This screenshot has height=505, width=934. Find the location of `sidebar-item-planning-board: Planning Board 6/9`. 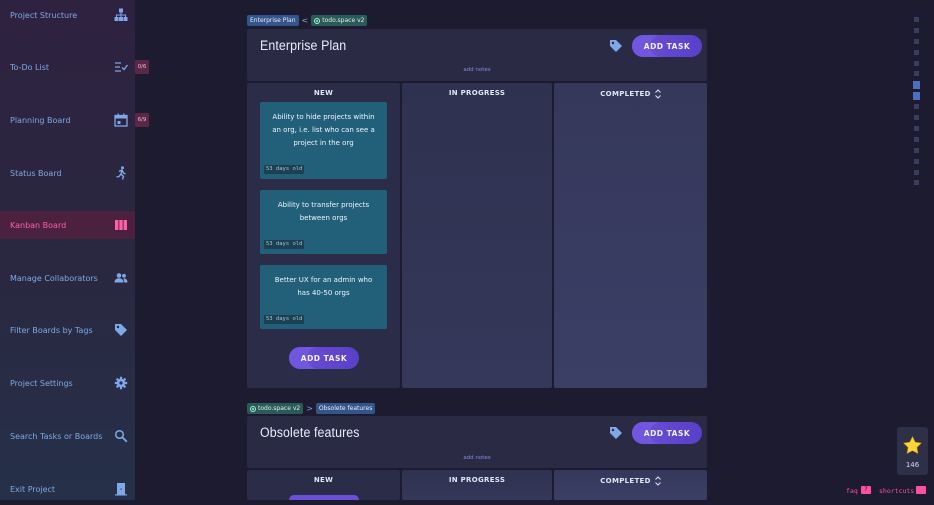

sidebar-item-planning-board: Planning Board 6/9 is located at coordinates (74, 120).